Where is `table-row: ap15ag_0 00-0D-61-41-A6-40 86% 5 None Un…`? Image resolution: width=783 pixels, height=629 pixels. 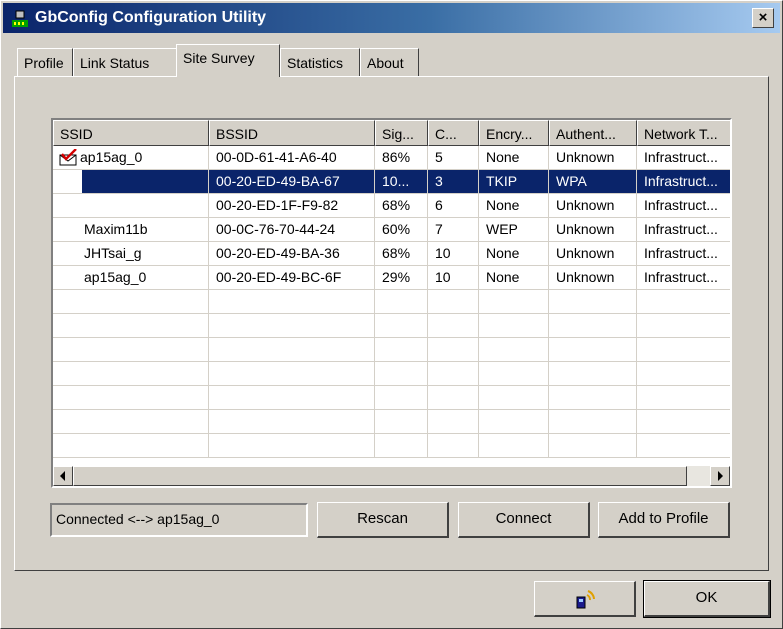 table-row: ap15ag_0 00-0D-61-41-A6-40 86% 5 None Un… is located at coordinates (391, 158).